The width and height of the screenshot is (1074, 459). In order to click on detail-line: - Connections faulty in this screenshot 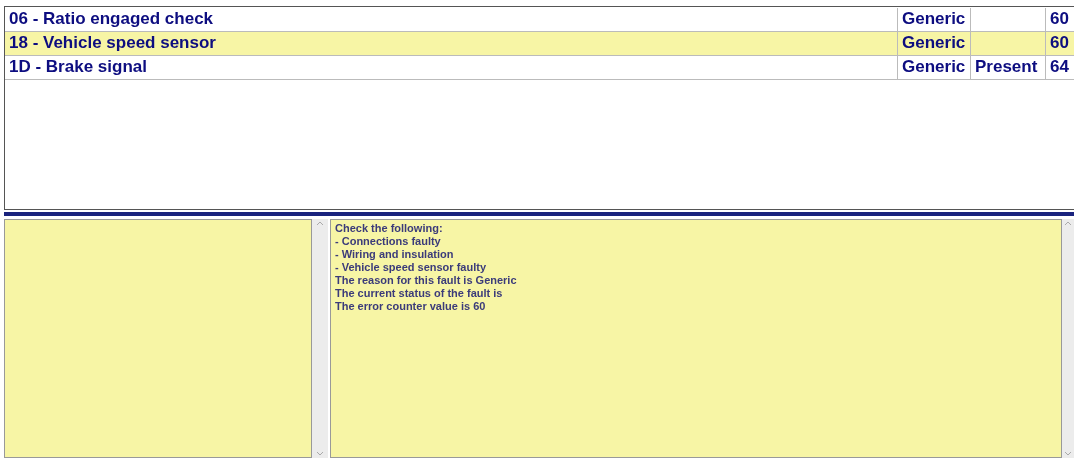, I will do `click(388, 241)`.